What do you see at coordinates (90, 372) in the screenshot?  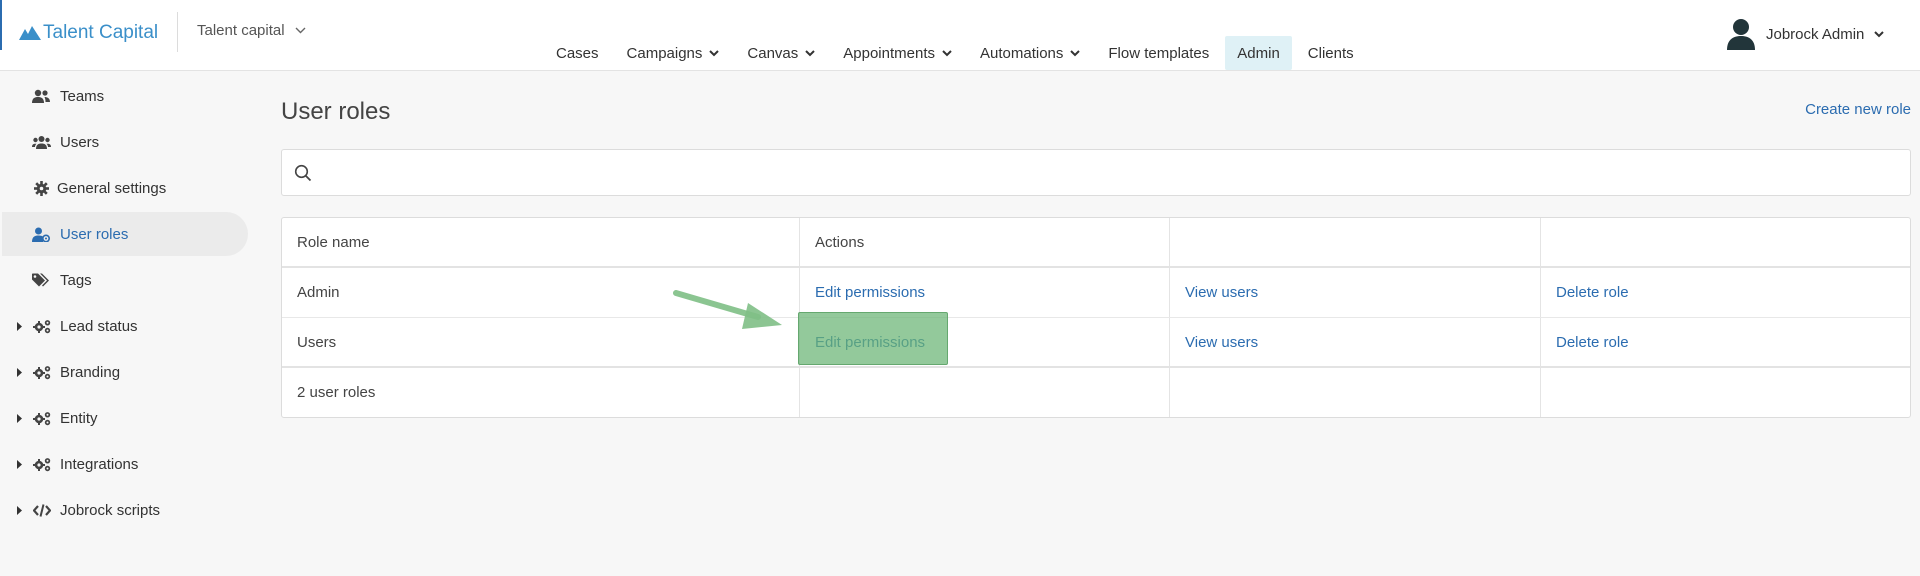 I see `sidebar-item-label: Branding` at bounding box center [90, 372].